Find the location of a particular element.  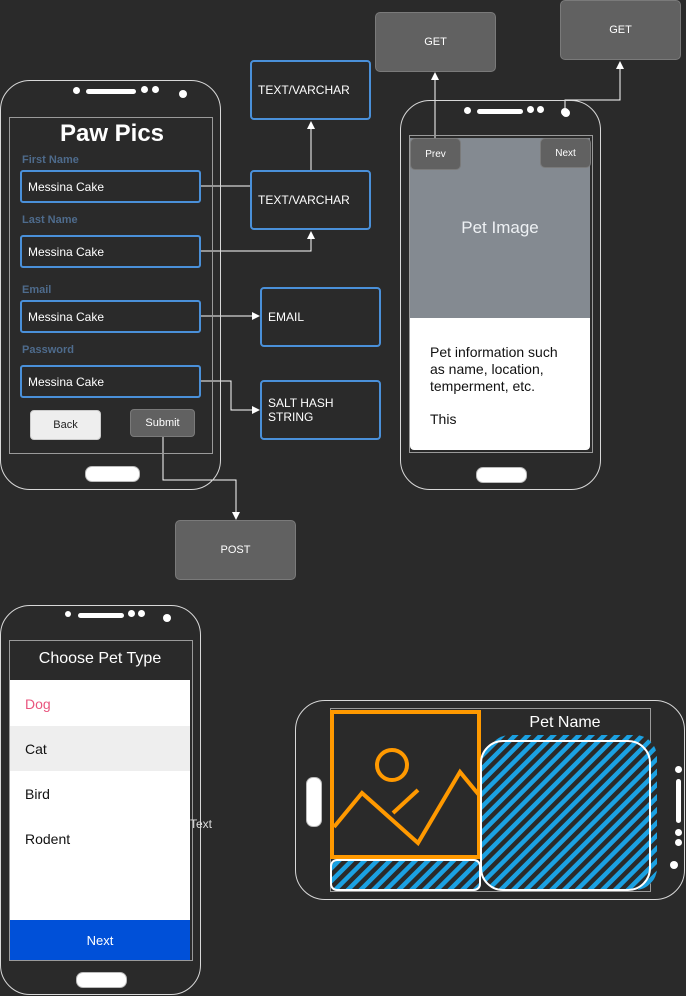

image-placeholder-icon is located at coordinates (405, 784).